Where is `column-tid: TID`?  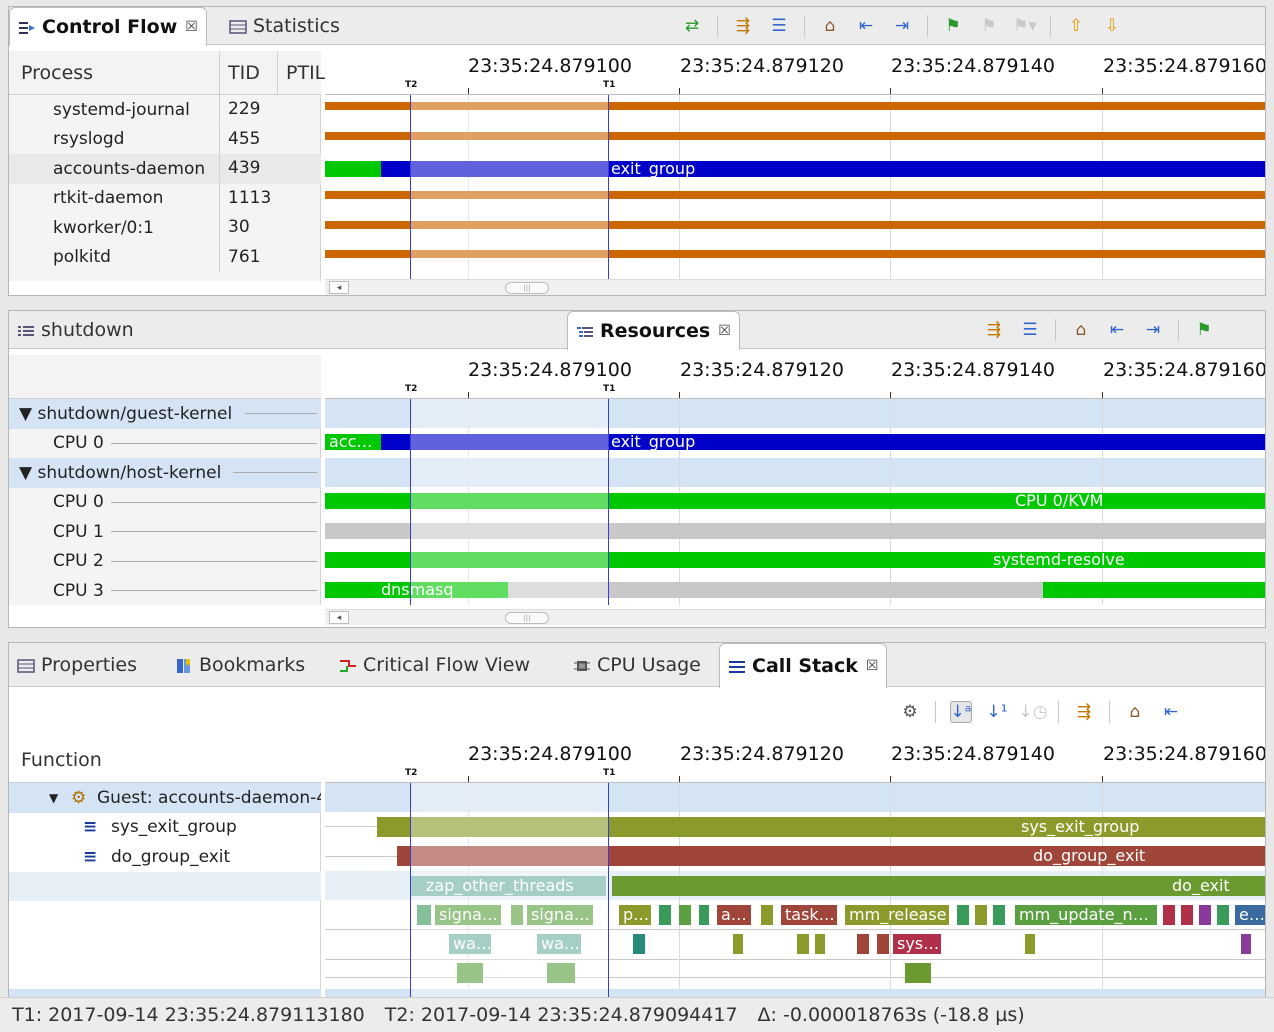 column-tid: TID is located at coordinates (239, 72).